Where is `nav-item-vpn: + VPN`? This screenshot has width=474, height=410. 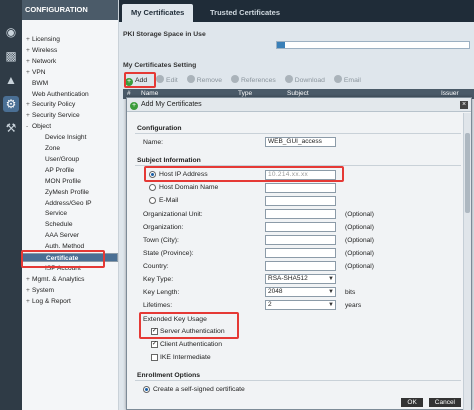 nav-item-vpn: + VPN is located at coordinates (70, 72).